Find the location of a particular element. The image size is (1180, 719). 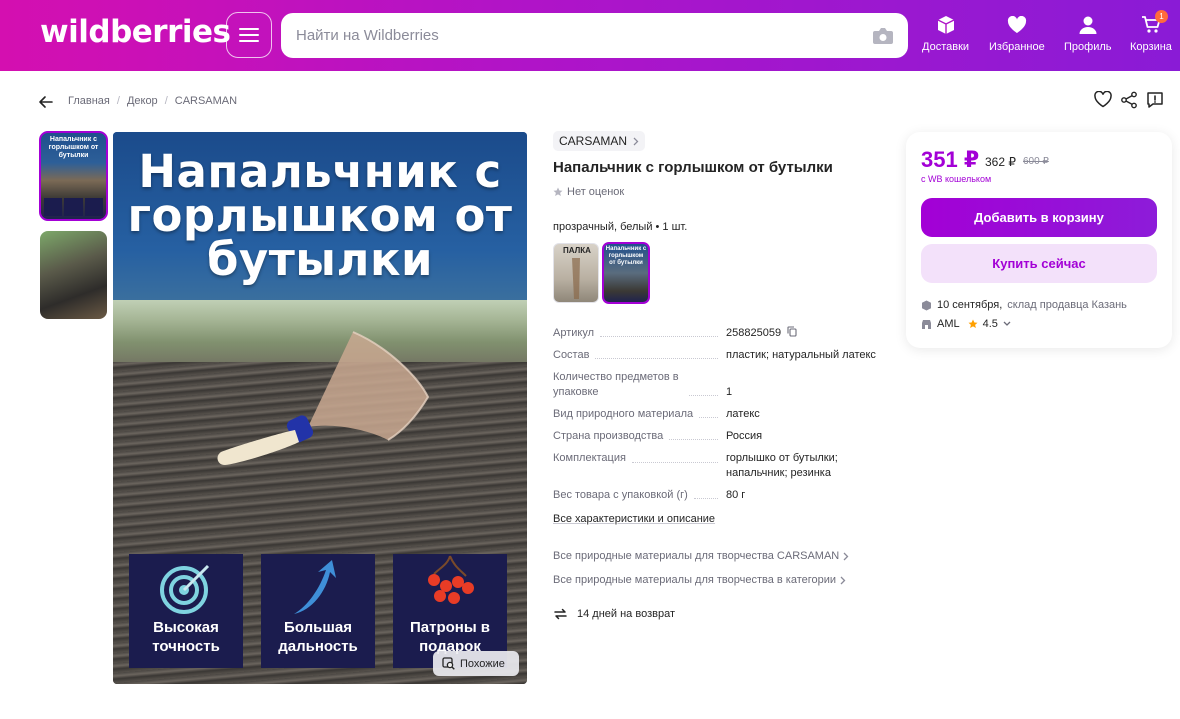

price-old: 600 ₽ is located at coordinates (1036, 161).